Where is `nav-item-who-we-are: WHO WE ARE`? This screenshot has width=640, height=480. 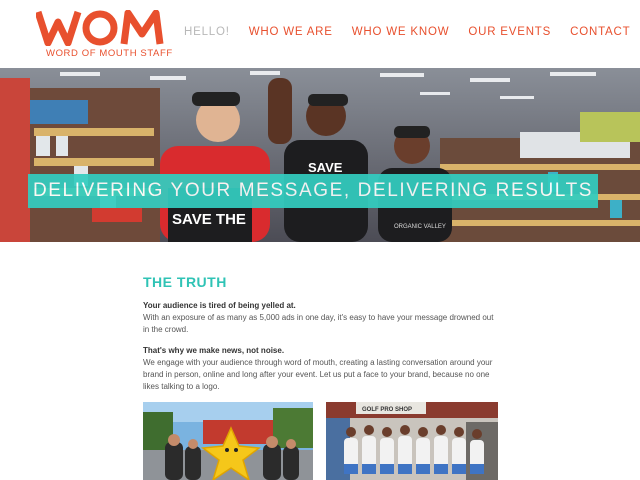
nav-item-who-we-are: WHO WE ARE is located at coordinates (291, 32).